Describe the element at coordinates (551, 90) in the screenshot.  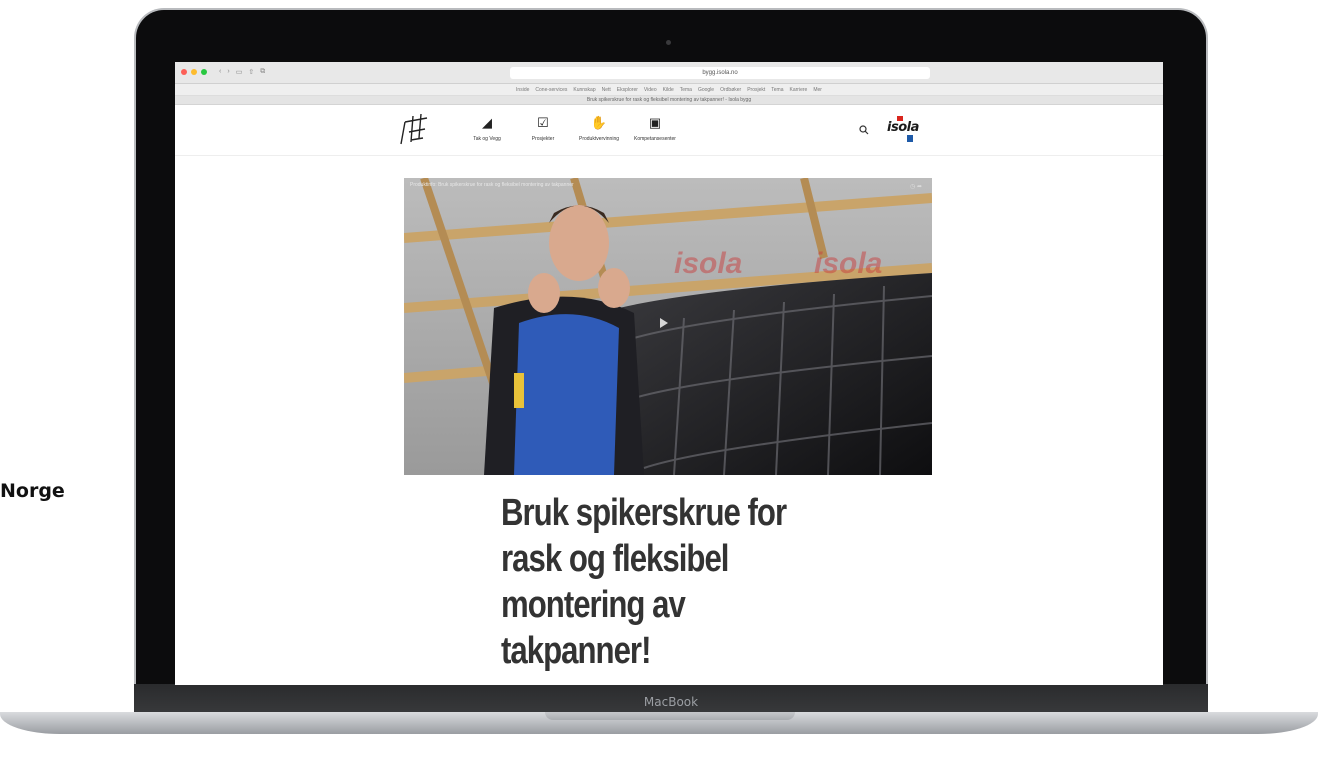
I see `bookmark-item: Cone-services` at that location.